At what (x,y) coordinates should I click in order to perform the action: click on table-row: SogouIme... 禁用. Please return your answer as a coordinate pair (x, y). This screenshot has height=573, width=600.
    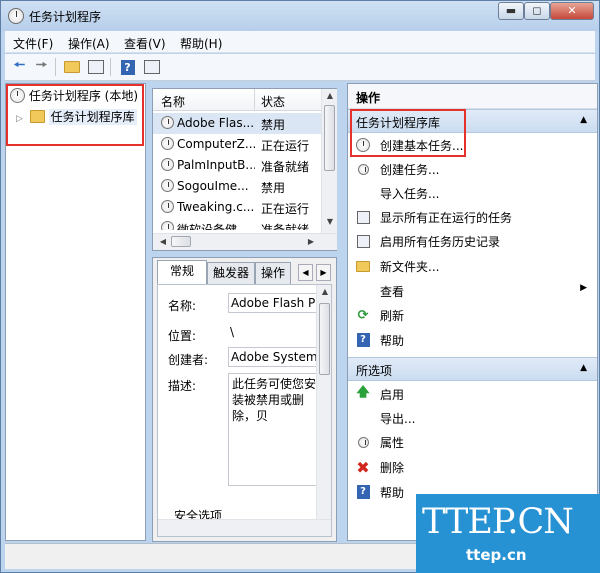
    Looking at the image, I should click on (237, 186).